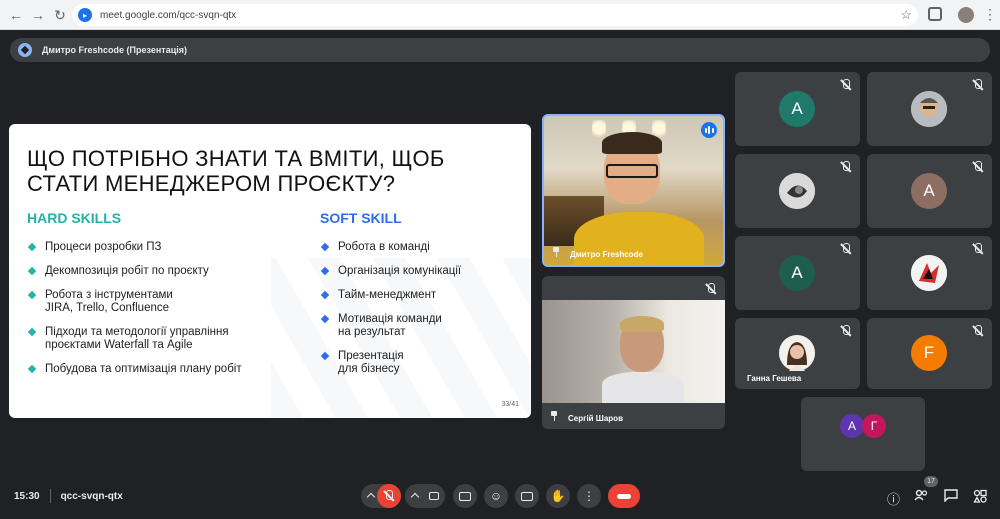  I want to click on chat-icon, so click(951, 497).